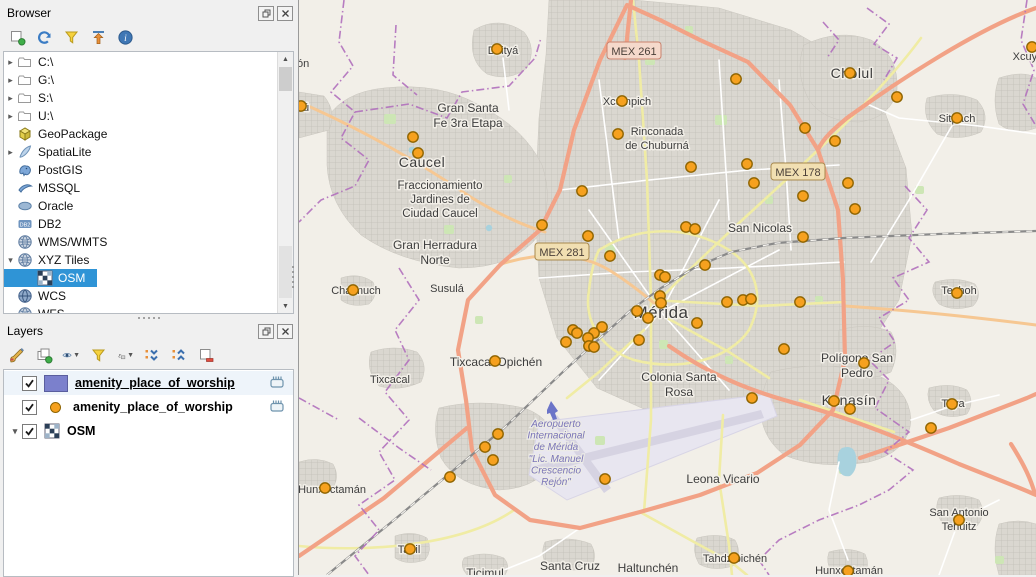 Image resolution: width=1036 pixels, height=577 pixels. Describe the element at coordinates (206, 356) in the screenshot. I see `remove-layer-button` at that location.